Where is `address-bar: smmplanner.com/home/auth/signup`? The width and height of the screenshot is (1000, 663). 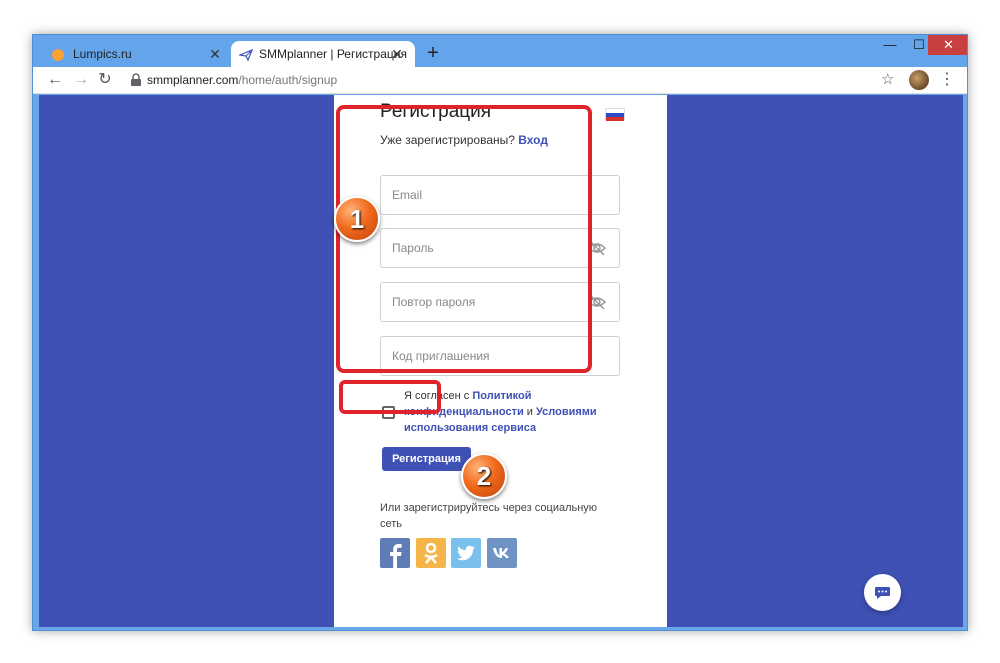
address-bar: smmplanner.com/home/auth/signup is located at coordinates (242, 80).